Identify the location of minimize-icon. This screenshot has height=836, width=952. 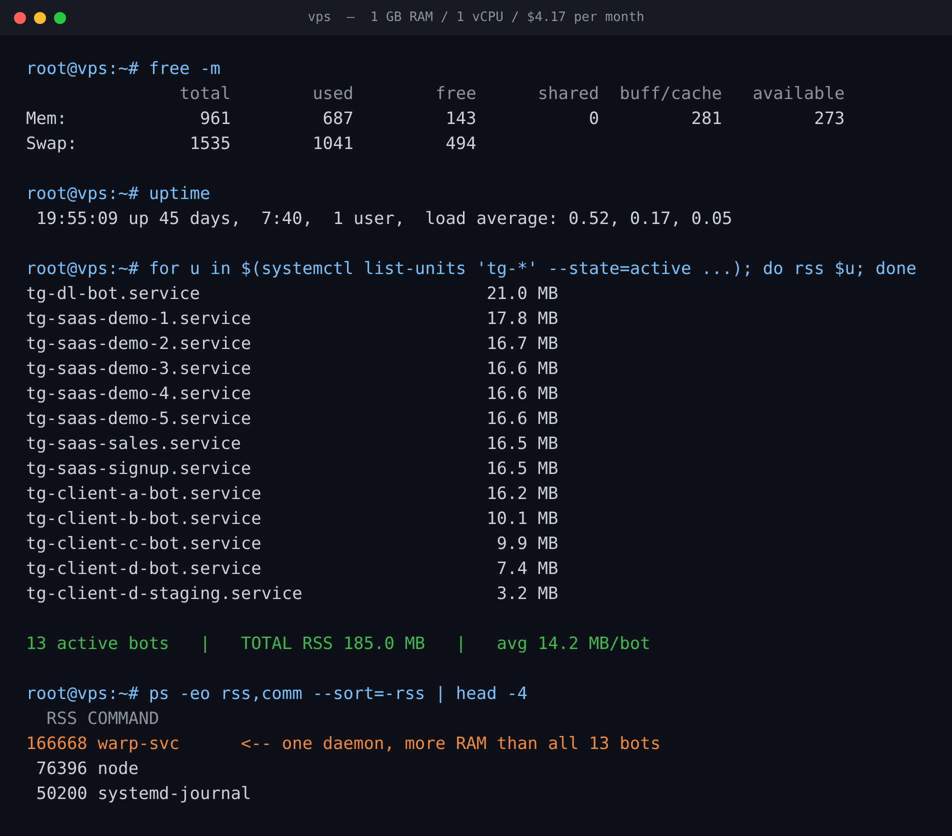
(40, 18).